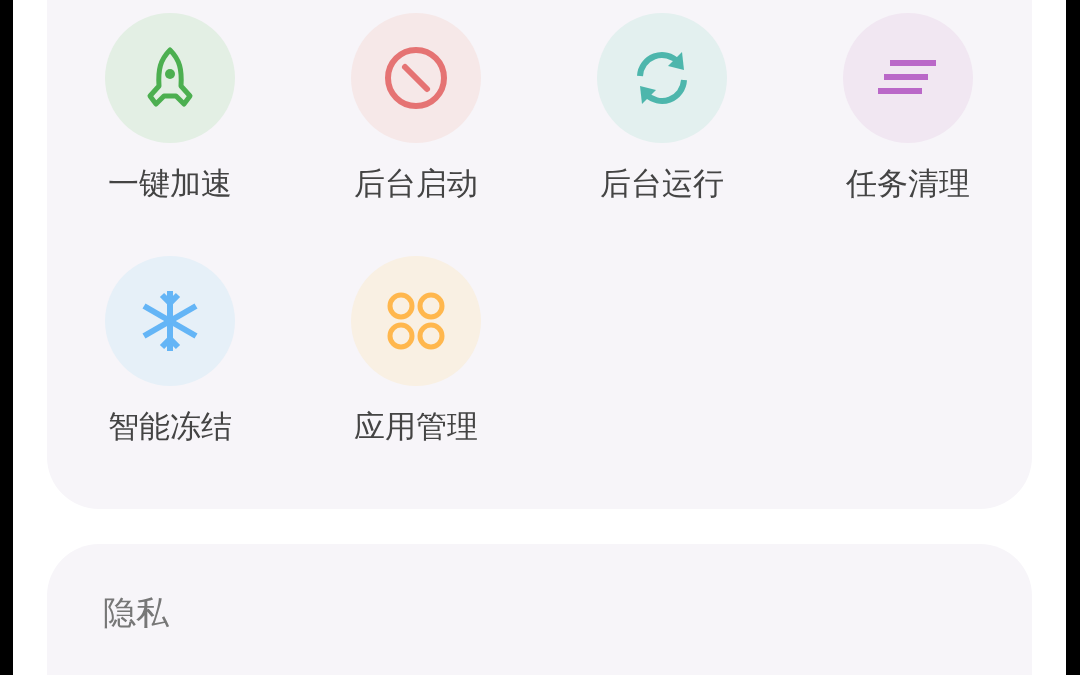  Describe the element at coordinates (908, 183) in the screenshot. I see `tool-label: 任务清理` at that location.